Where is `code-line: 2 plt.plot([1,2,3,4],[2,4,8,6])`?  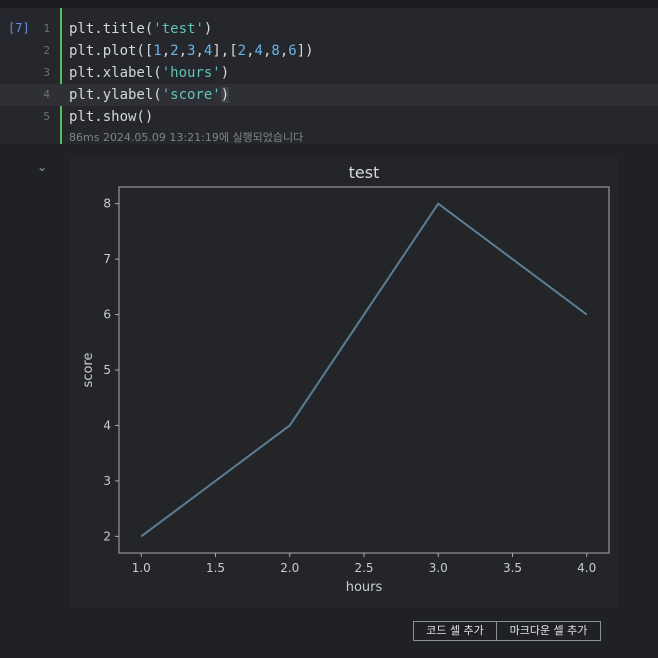 code-line: 2 plt.plot([1,2,3,4],[2,4,8,6]) is located at coordinates (329, 51).